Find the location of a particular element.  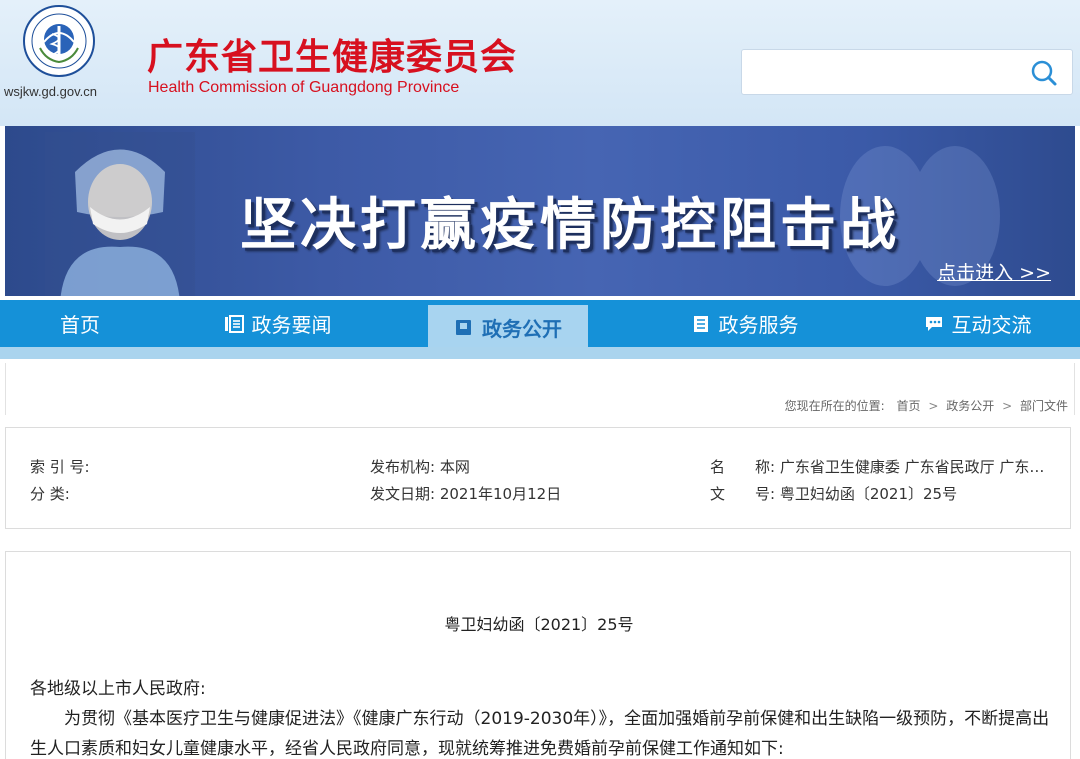

nav-home: 首页 is located at coordinates (80, 323).